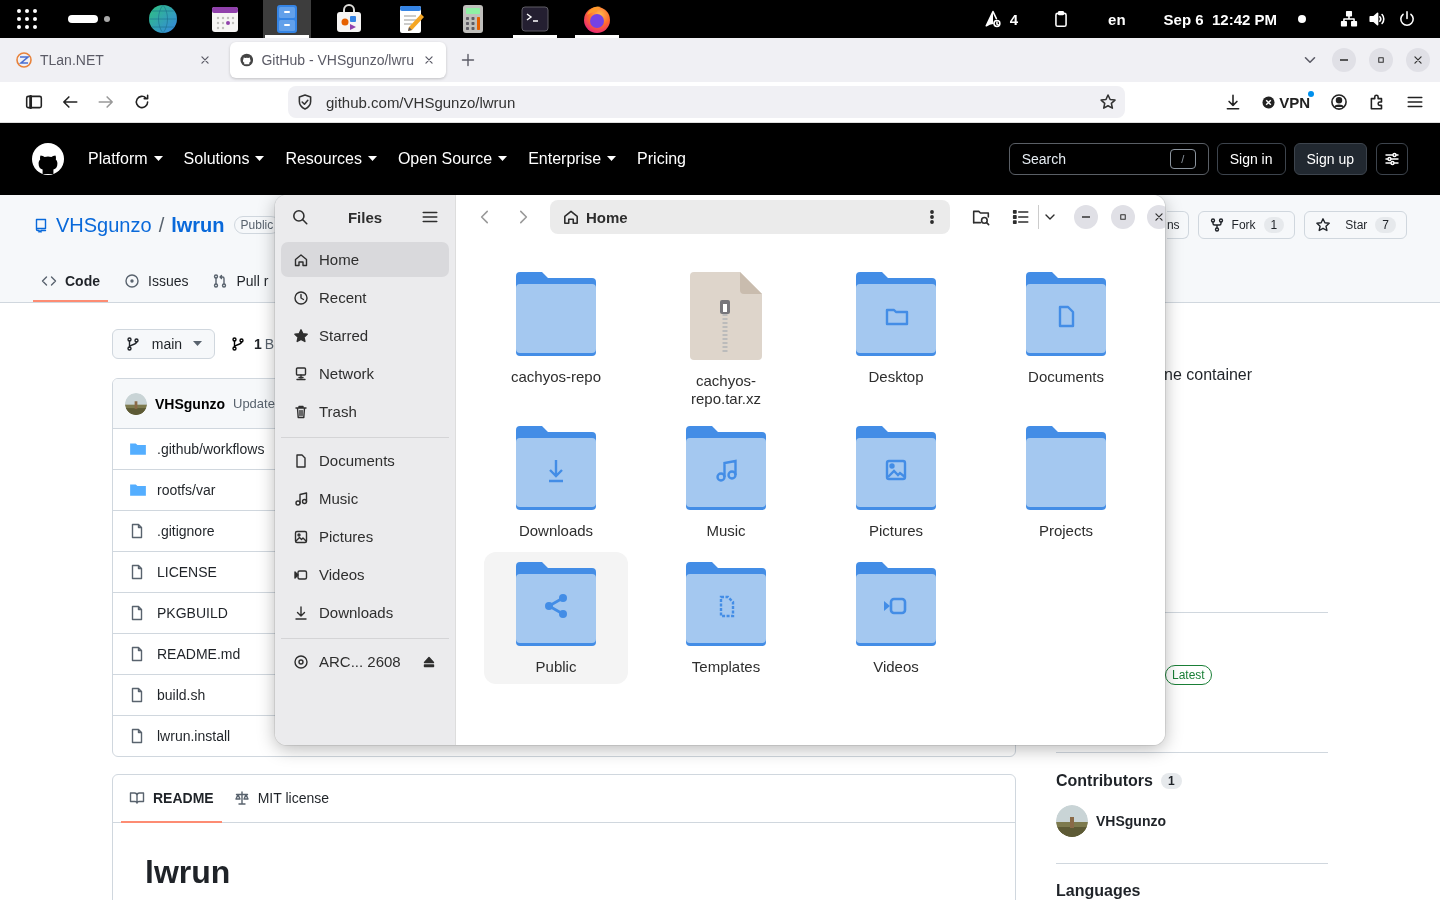  Describe the element at coordinates (224, 159) in the screenshot. I see `nav-menu-item: Solutions` at that location.